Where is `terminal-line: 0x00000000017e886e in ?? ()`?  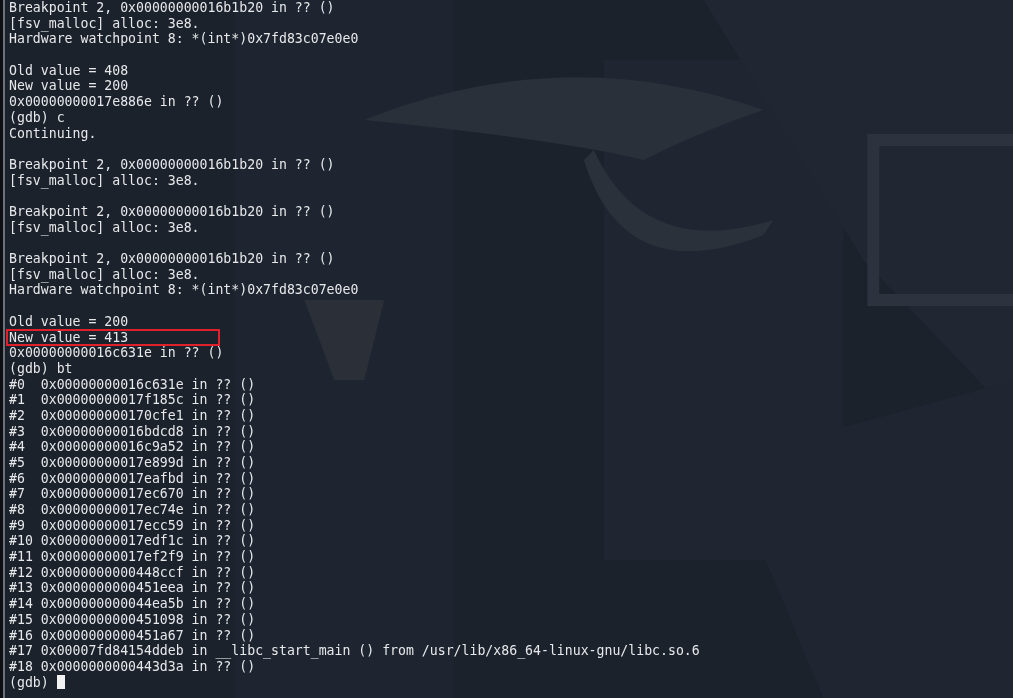 terminal-line: 0x00000000017e886e in ?? () is located at coordinates (116, 102).